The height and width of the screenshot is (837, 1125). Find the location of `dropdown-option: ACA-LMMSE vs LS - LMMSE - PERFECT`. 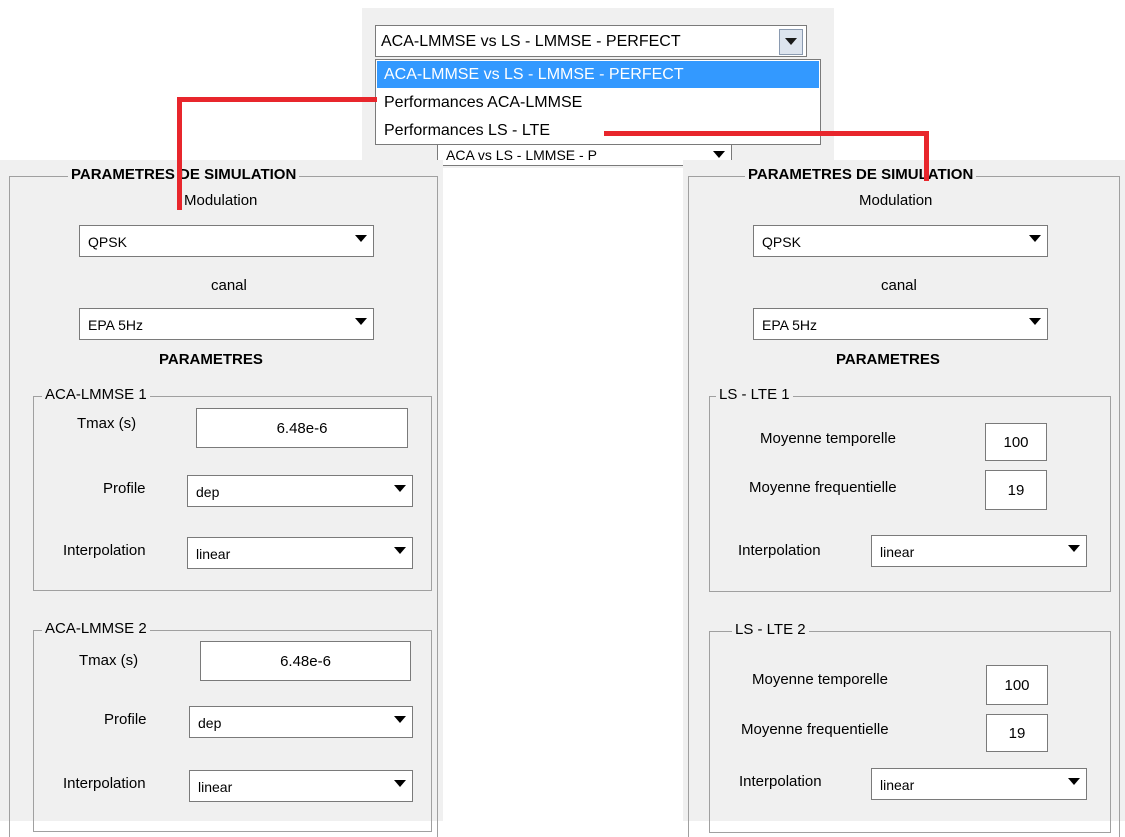

dropdown-option: ACA-LMMSE vs LS - LMMSE - PERFECT is located at coordinates (598, 74).